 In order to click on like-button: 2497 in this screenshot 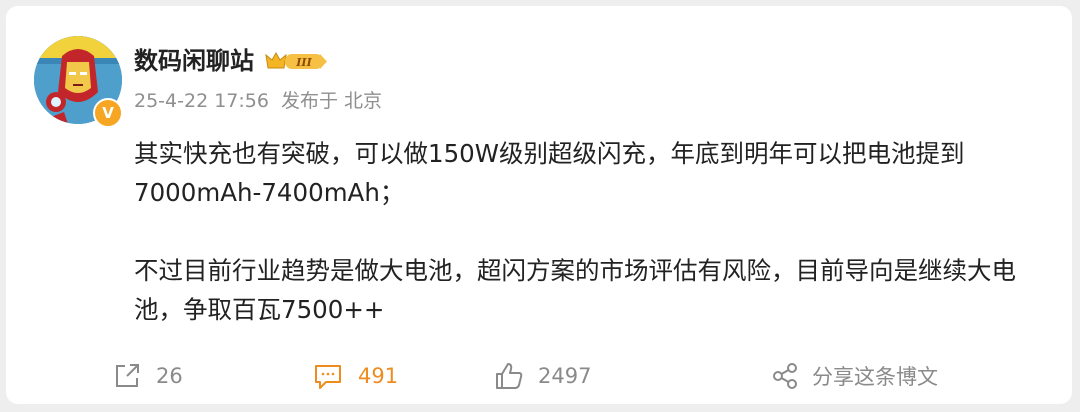, I will do `click(542, 376)`.